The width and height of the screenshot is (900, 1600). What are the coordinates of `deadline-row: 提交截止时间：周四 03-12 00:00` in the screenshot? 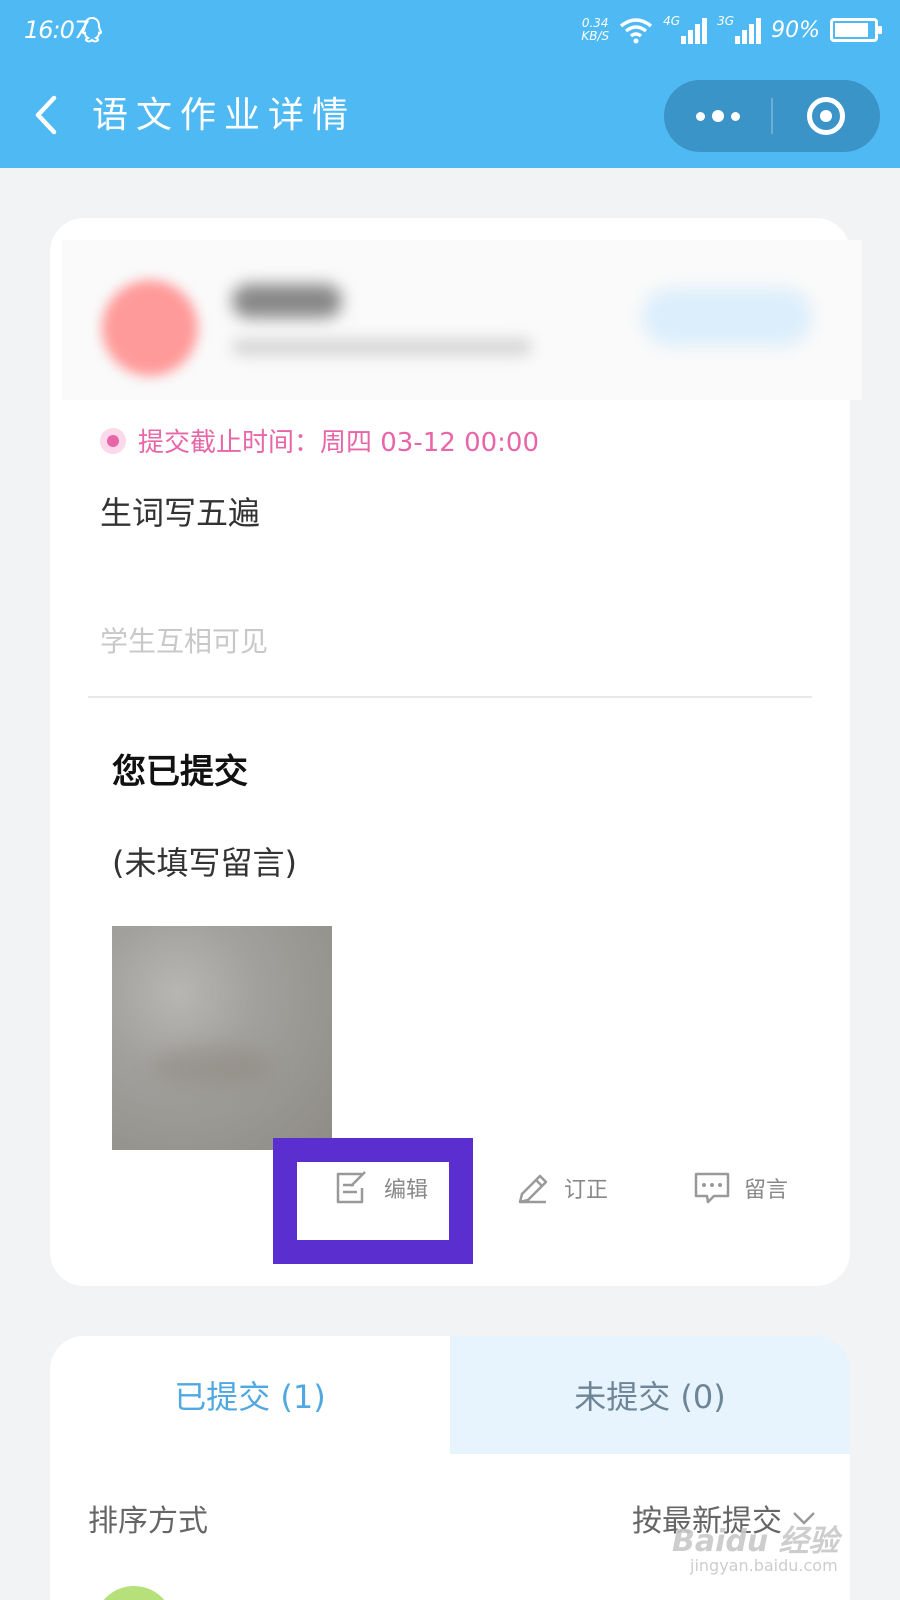 It's located at (319, 440).